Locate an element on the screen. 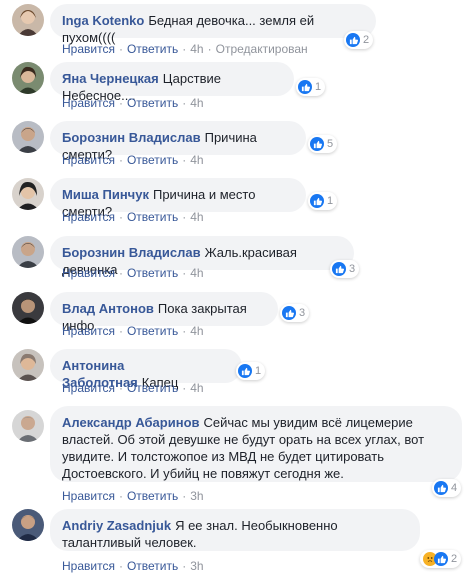  comment-bubble: Борознин Владислав Жаль.красивая девченка is located at coordinates (202, 256).